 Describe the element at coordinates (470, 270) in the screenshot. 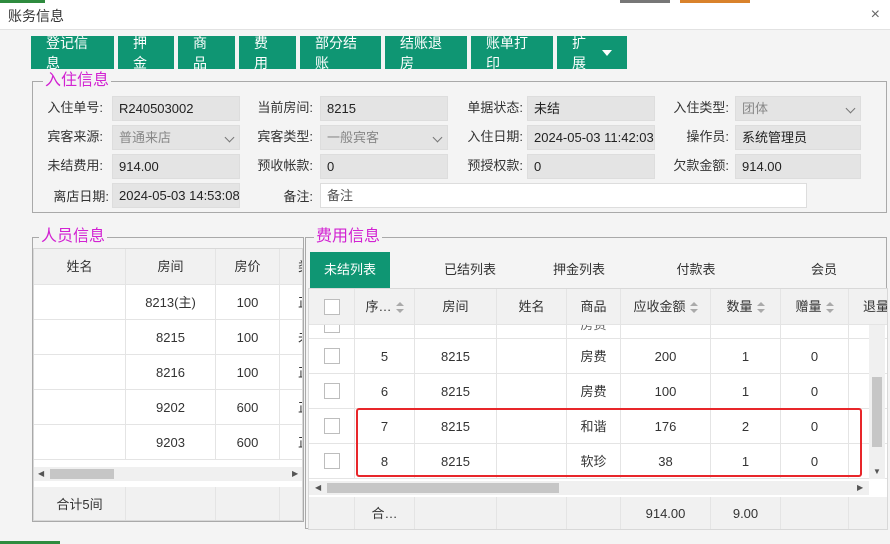

I see `tab-settled: 已结列表` at that location.